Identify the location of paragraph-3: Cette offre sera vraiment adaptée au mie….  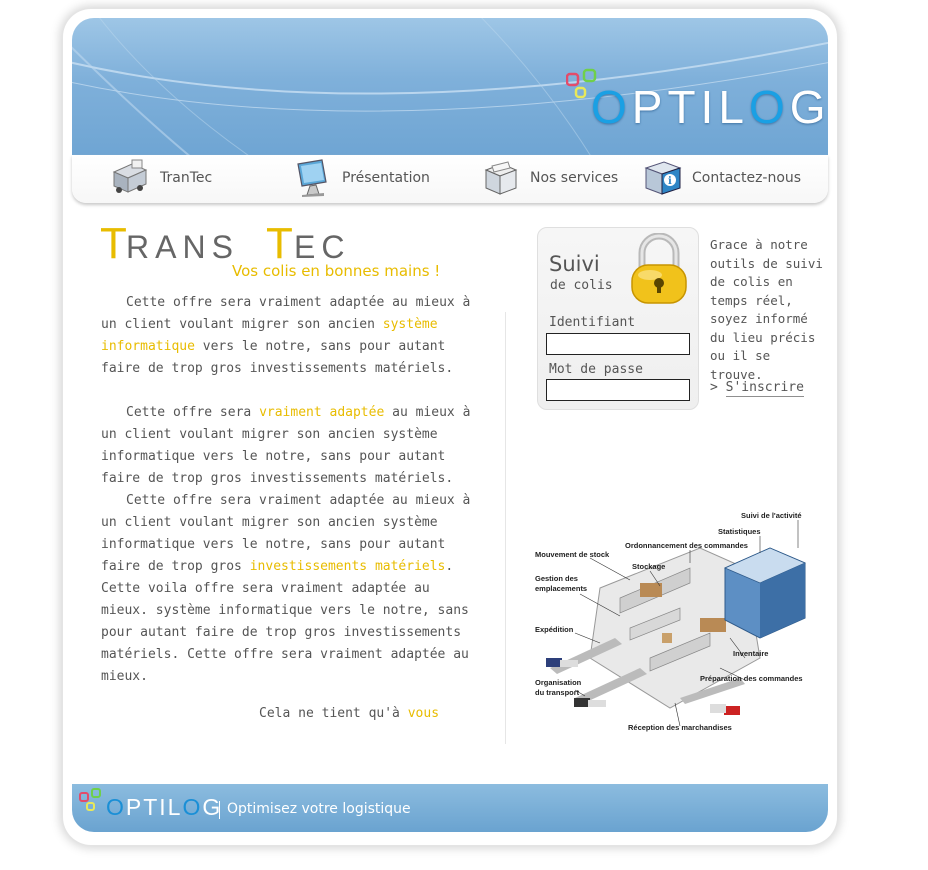
(286, 588).